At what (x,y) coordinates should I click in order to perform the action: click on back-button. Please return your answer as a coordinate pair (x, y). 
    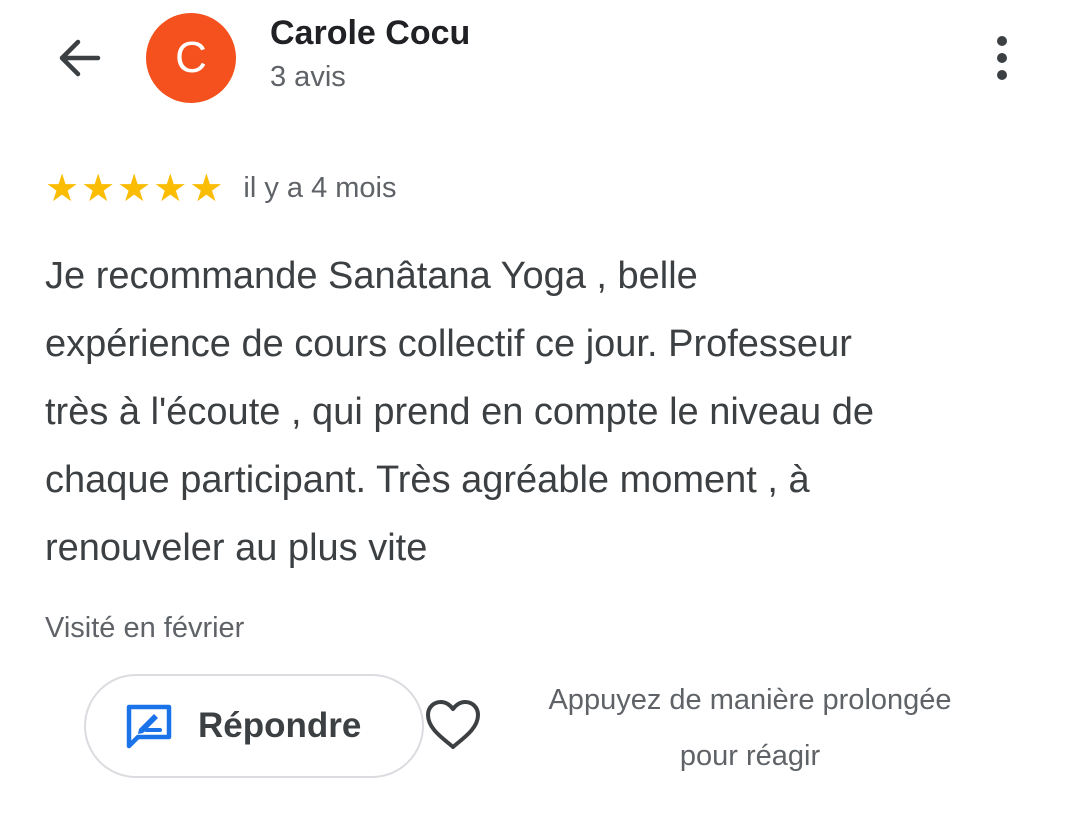
    Looking at the image, I should click on (78, 60).